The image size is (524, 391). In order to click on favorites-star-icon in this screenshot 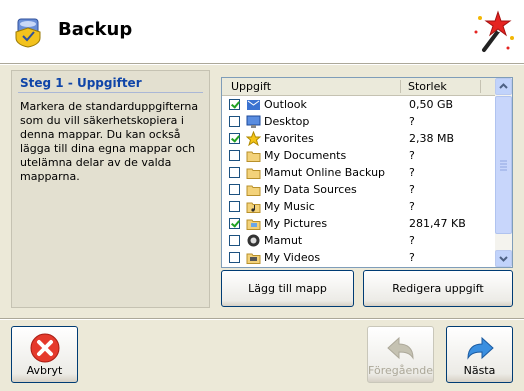, I will do `click(253, 138)`.